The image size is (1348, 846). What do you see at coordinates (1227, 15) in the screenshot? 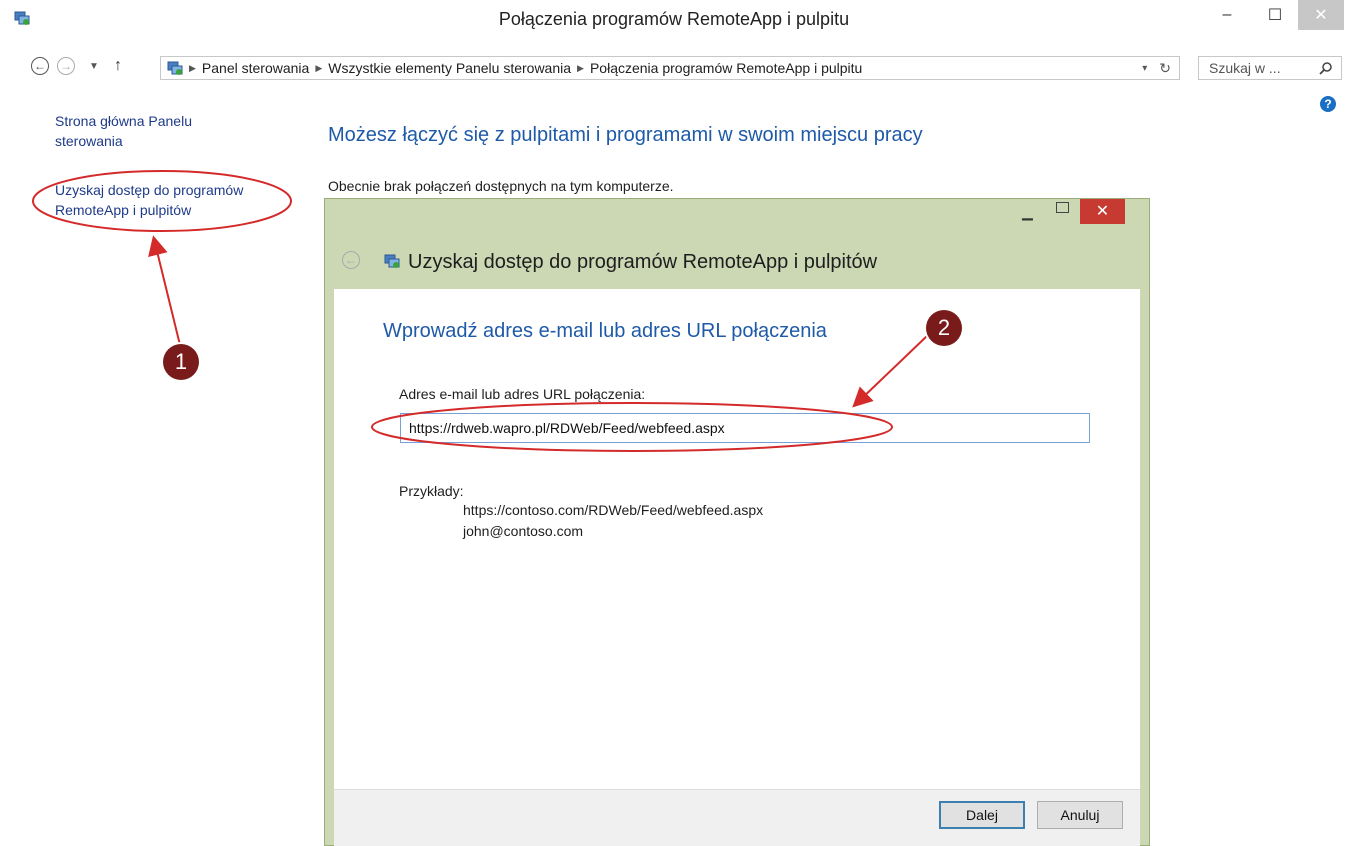
I see `minimize-button: –` at bounding box center [1227, 15].